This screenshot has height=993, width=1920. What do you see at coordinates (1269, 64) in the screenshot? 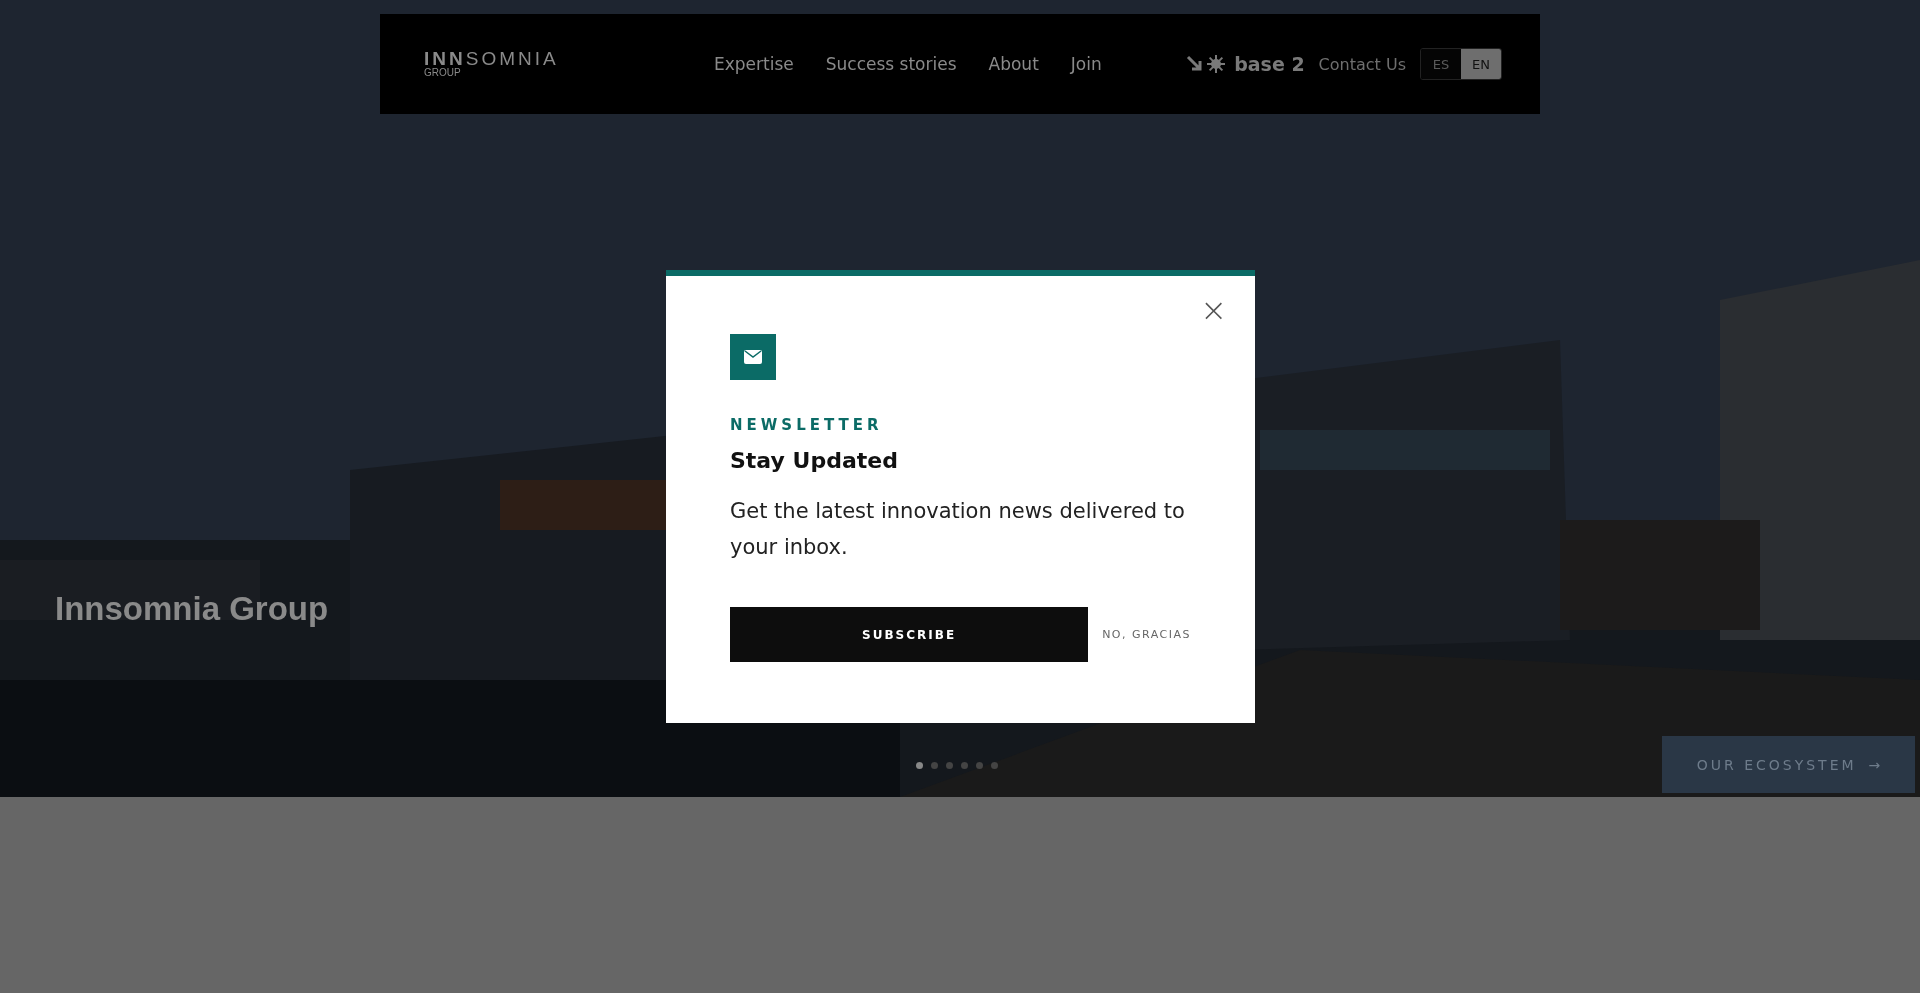
I see `partner-logo-text: base 2` at bounding box center [1269, 64].